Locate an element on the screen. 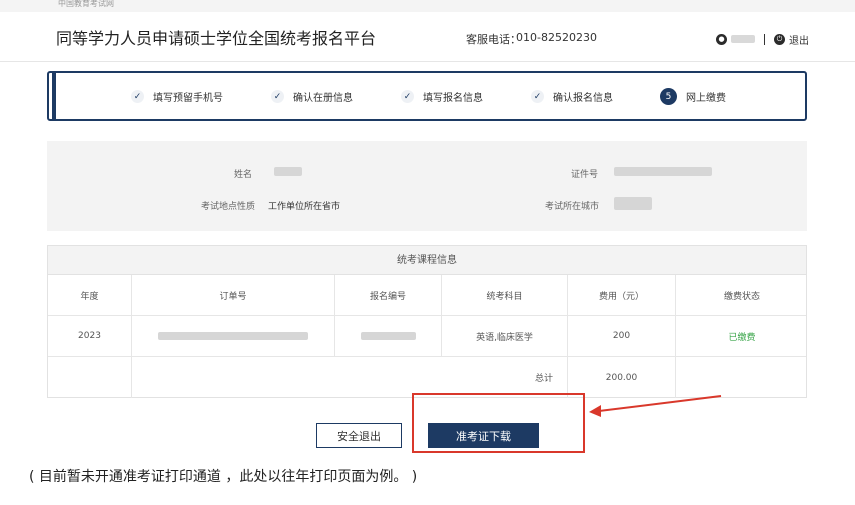  col-header: 统考科目 is located at coordinates (505, 295).